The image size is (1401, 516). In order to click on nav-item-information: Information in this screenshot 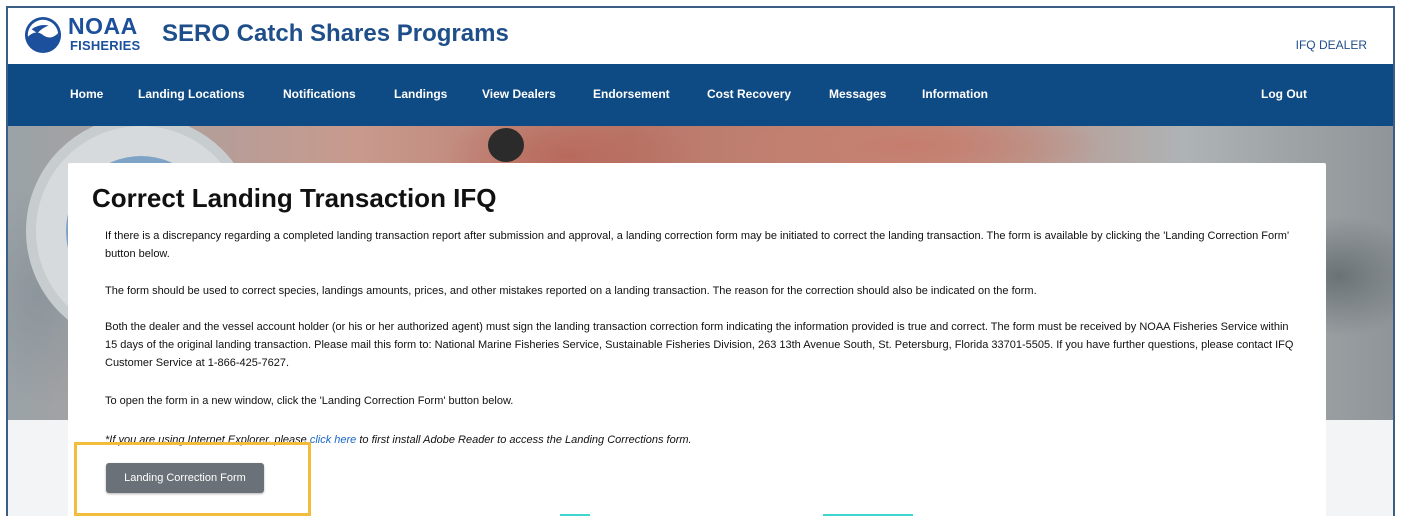, I will do `click(955, 94)`.